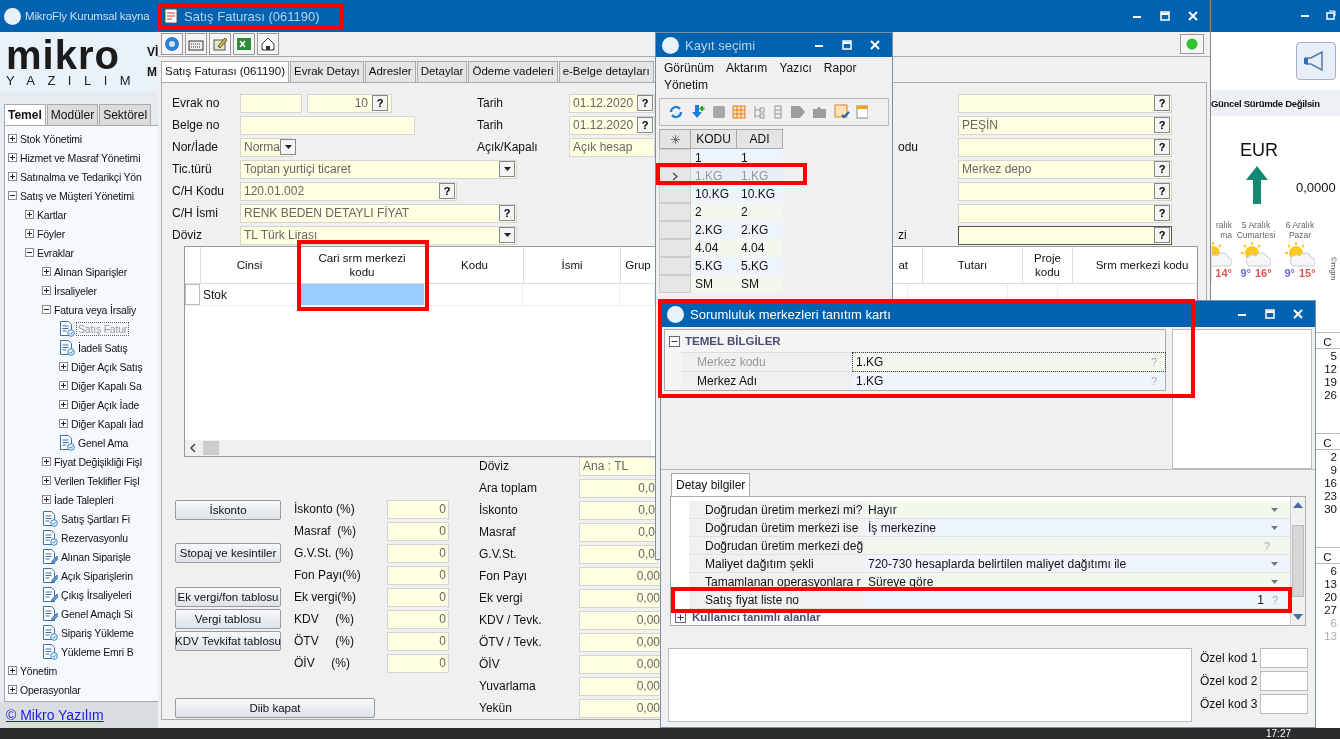 Image resolution: width=1340 pixels, height=739 pixels. Describe the element at coordinates (378, 235) in the screenshot. I see `dropdown-field: TL Türk Lirası` at that location.